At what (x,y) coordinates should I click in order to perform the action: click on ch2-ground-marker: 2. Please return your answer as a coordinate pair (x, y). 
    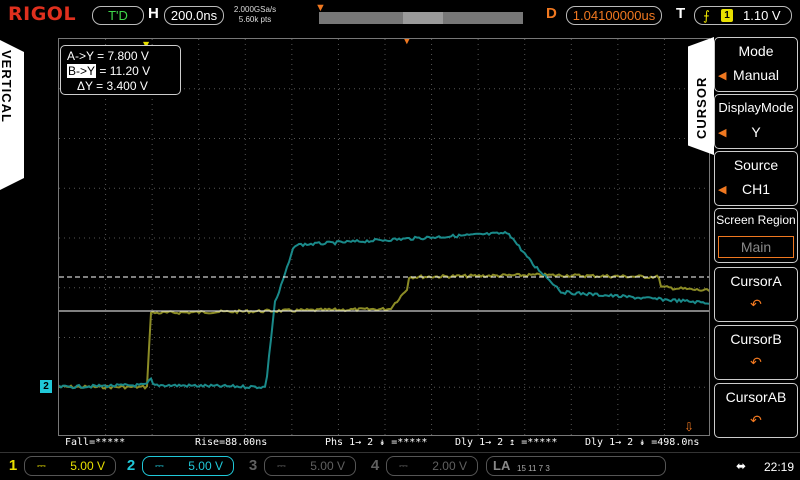
    Looking at the image, I should click on (46, 386).